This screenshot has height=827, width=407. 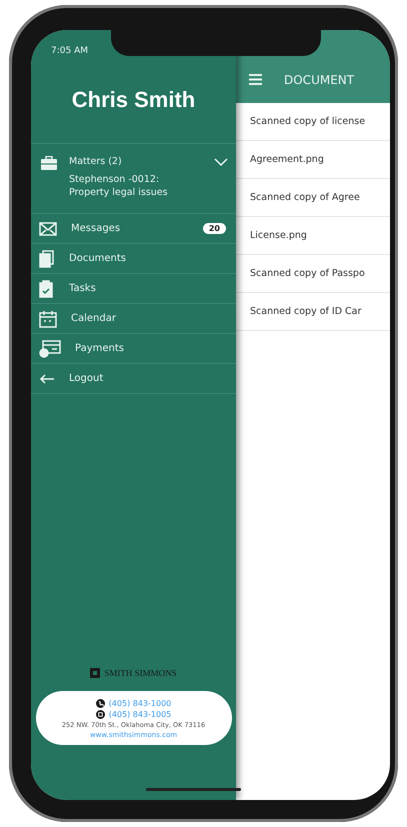 What do you see at coordinates (69, 52) in the screenshot?
I see `status-time: 7:05 AM` at bounding box center [69, 52].